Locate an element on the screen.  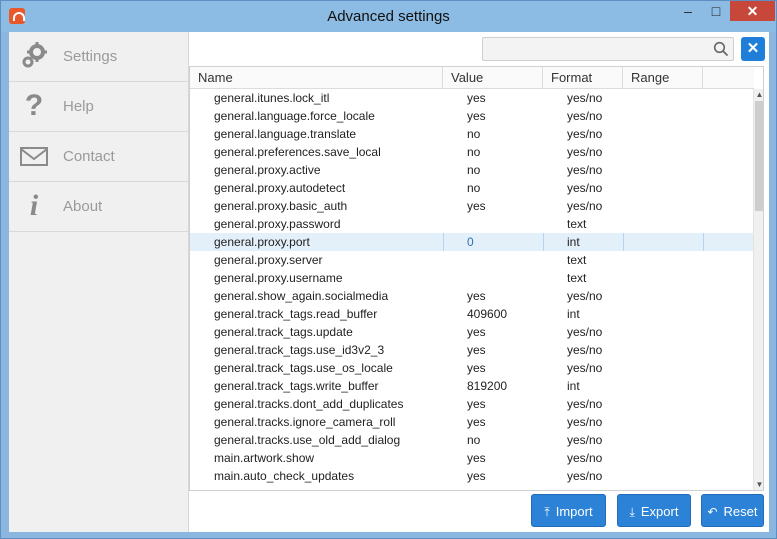
cell-value: 819200 is located at coordinates (487, 386).